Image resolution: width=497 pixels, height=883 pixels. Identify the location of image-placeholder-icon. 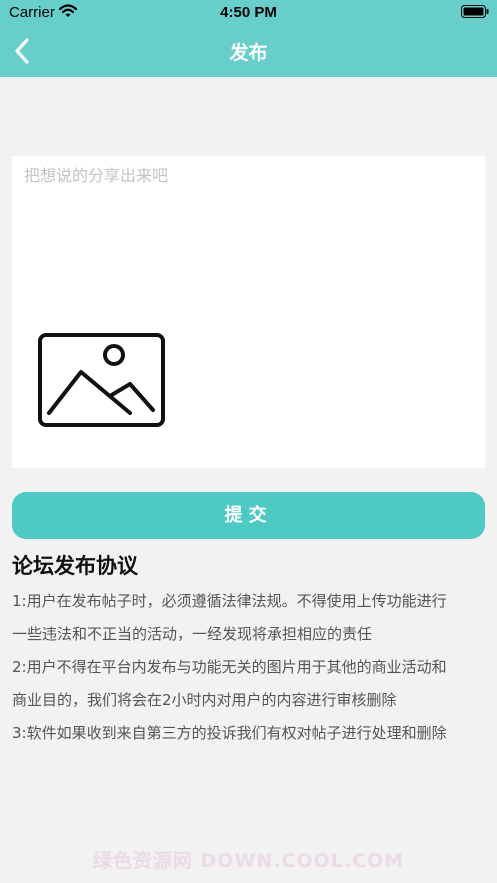
(101, 380).